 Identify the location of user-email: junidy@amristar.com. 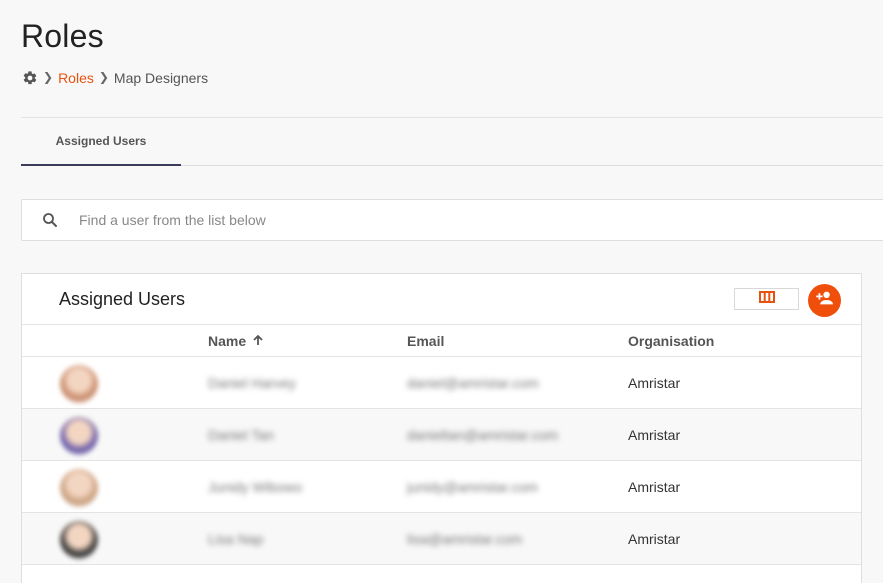
(472, 487).